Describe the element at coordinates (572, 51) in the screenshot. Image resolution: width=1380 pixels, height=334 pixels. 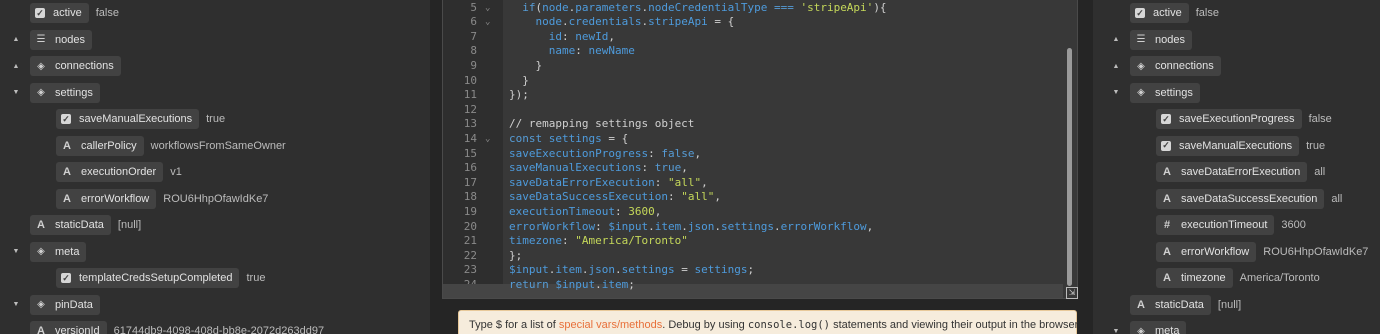
I see `code-line: name: newName` at that location.